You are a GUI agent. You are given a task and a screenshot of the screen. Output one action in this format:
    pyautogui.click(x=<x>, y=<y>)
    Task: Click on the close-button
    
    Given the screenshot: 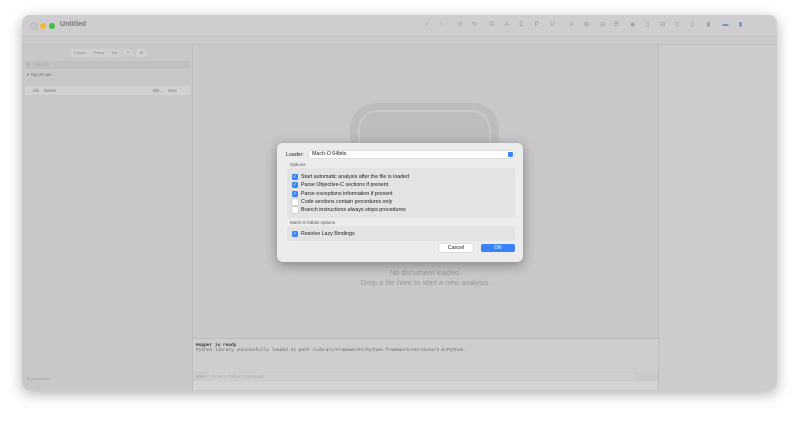 What is the action you would take?
    pyautogui.click(x=34, y=26)
    